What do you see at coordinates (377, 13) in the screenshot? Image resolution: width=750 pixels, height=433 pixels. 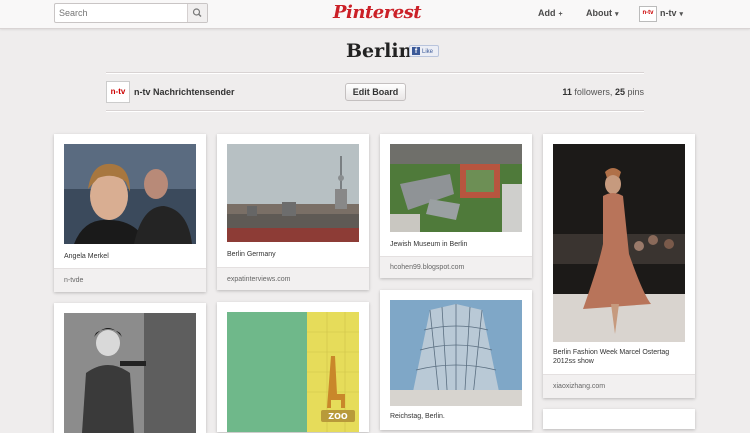 I see `pinterest-logo: Pinterest` at bounding box center [377, 13].